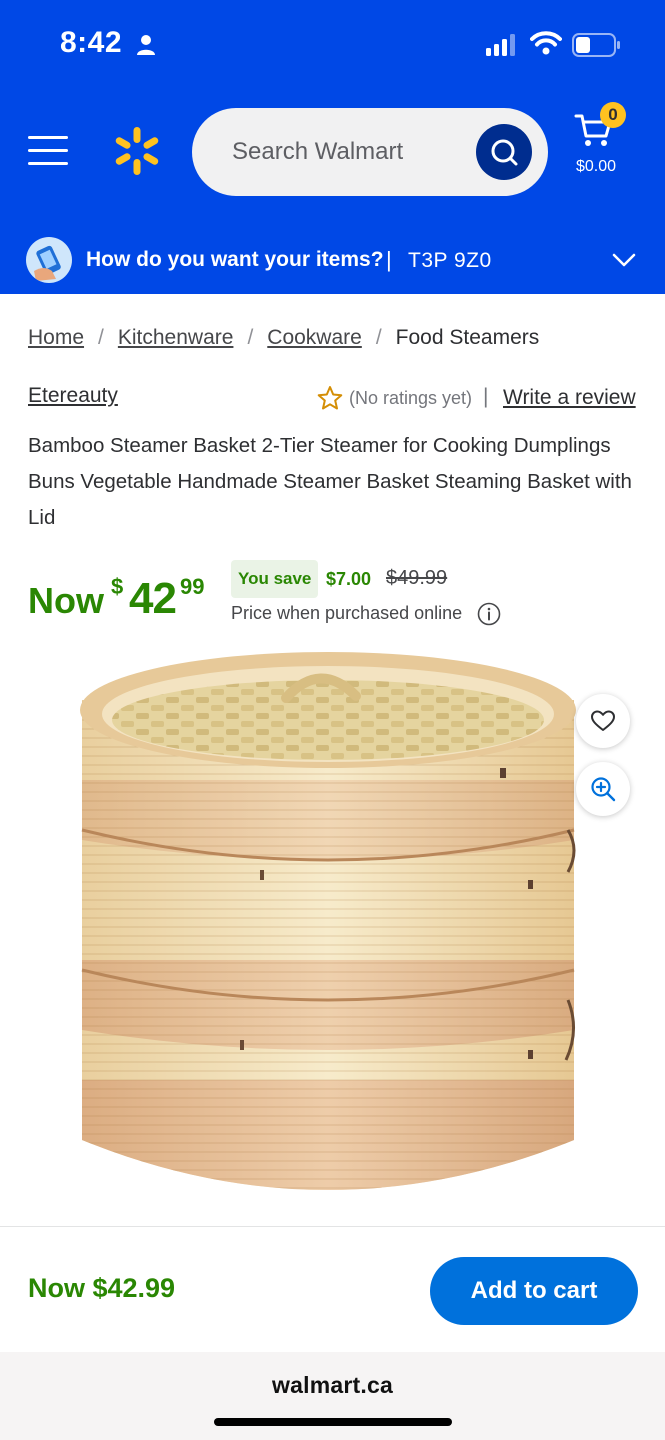 The width and height of the screenshot is (665, 1440). I want to click on menu-icon, so click(48, 151).